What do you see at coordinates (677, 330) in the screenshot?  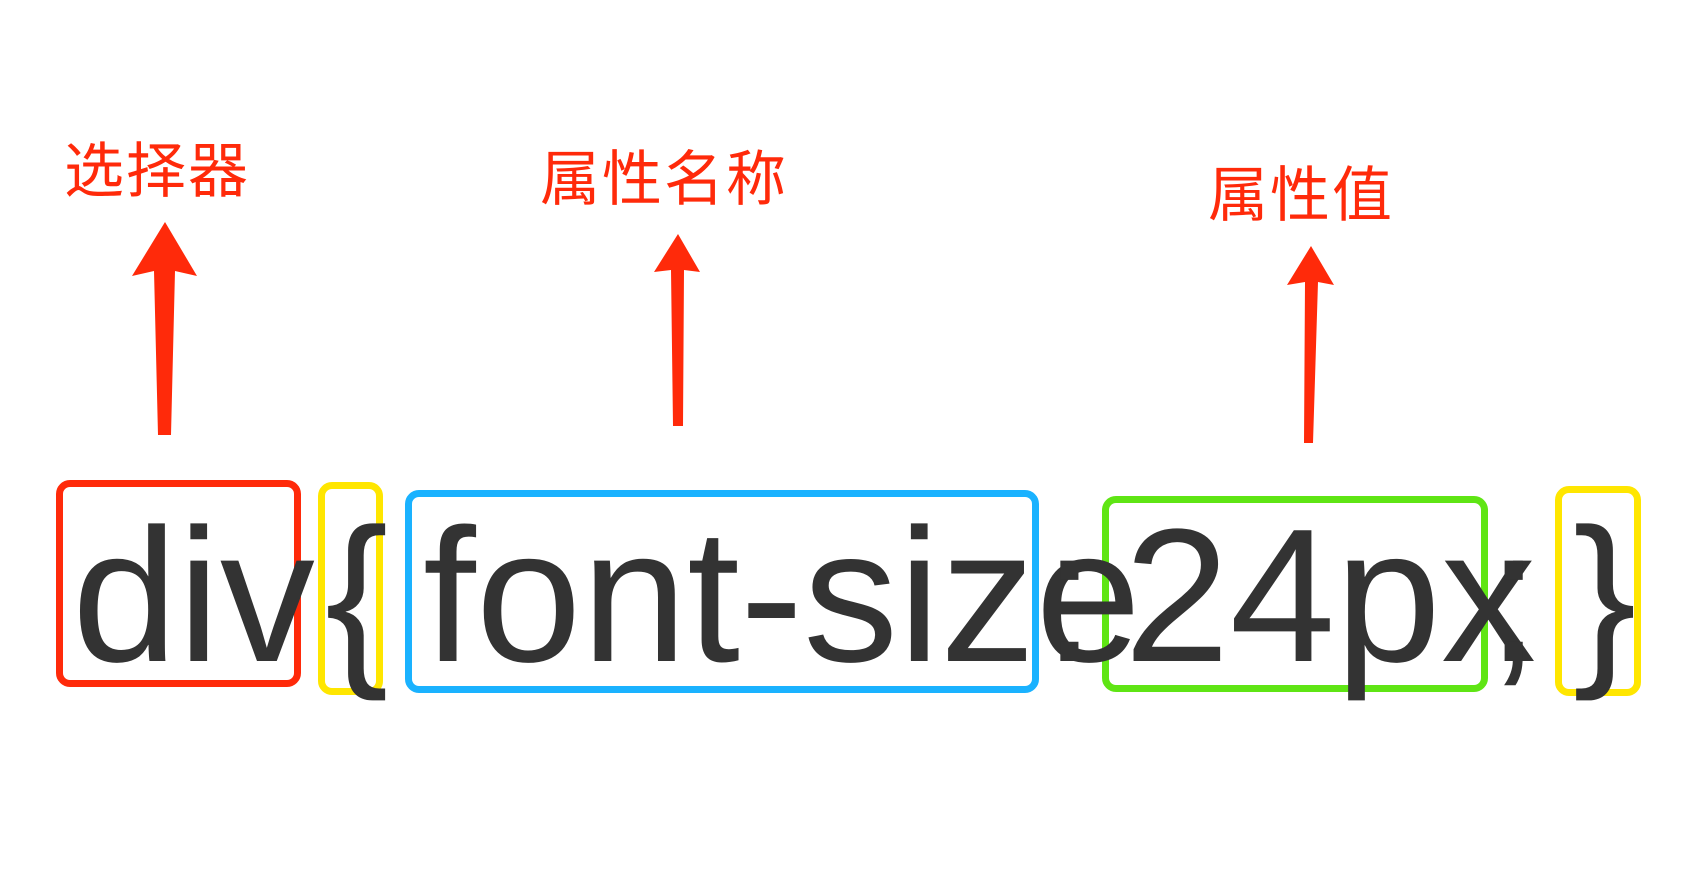 I see `property-name-arrow` at bounding box center [677, 330].